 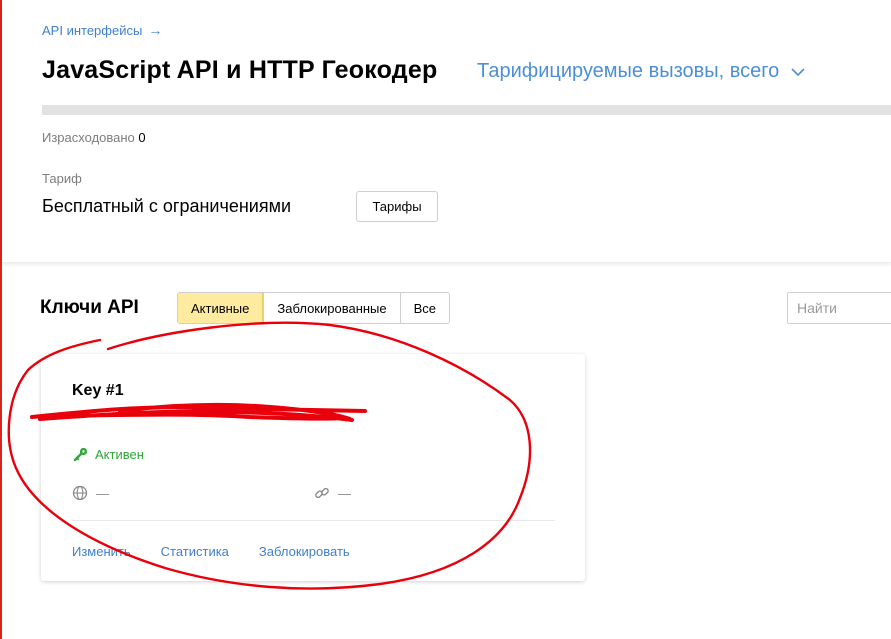 What do you see at coordinates (313, 520) in the screenshot?
I see `card-divider` at bounding box center [313, 520].